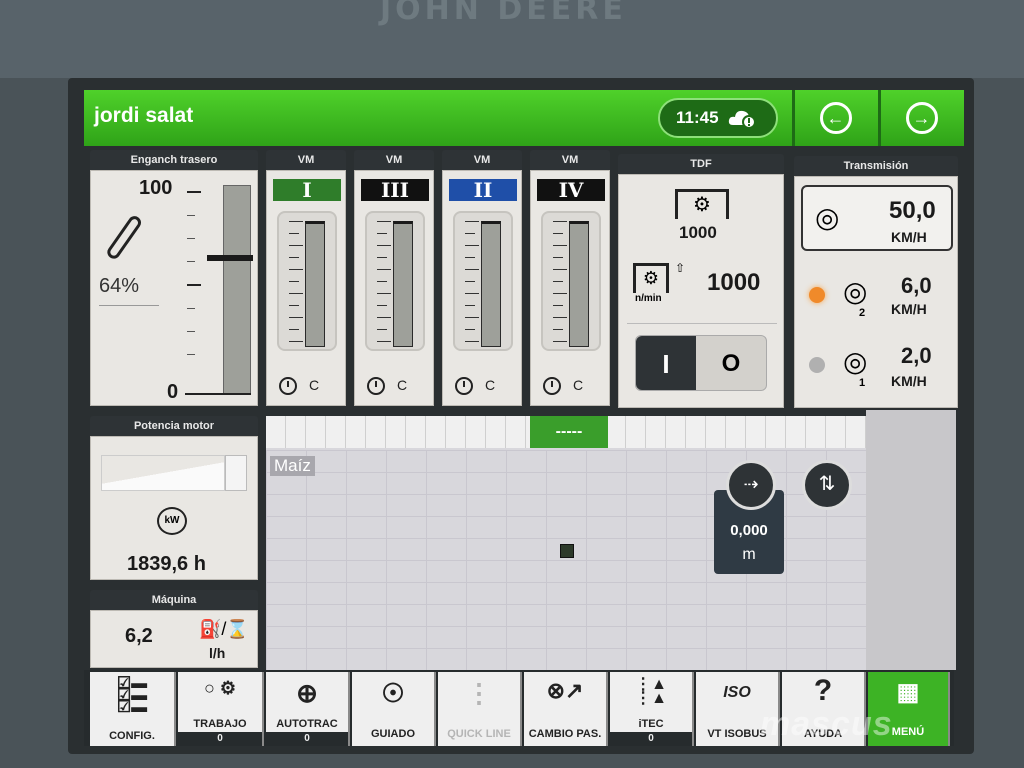  I want to click on vm3-panel: II C, so click(482, 288).